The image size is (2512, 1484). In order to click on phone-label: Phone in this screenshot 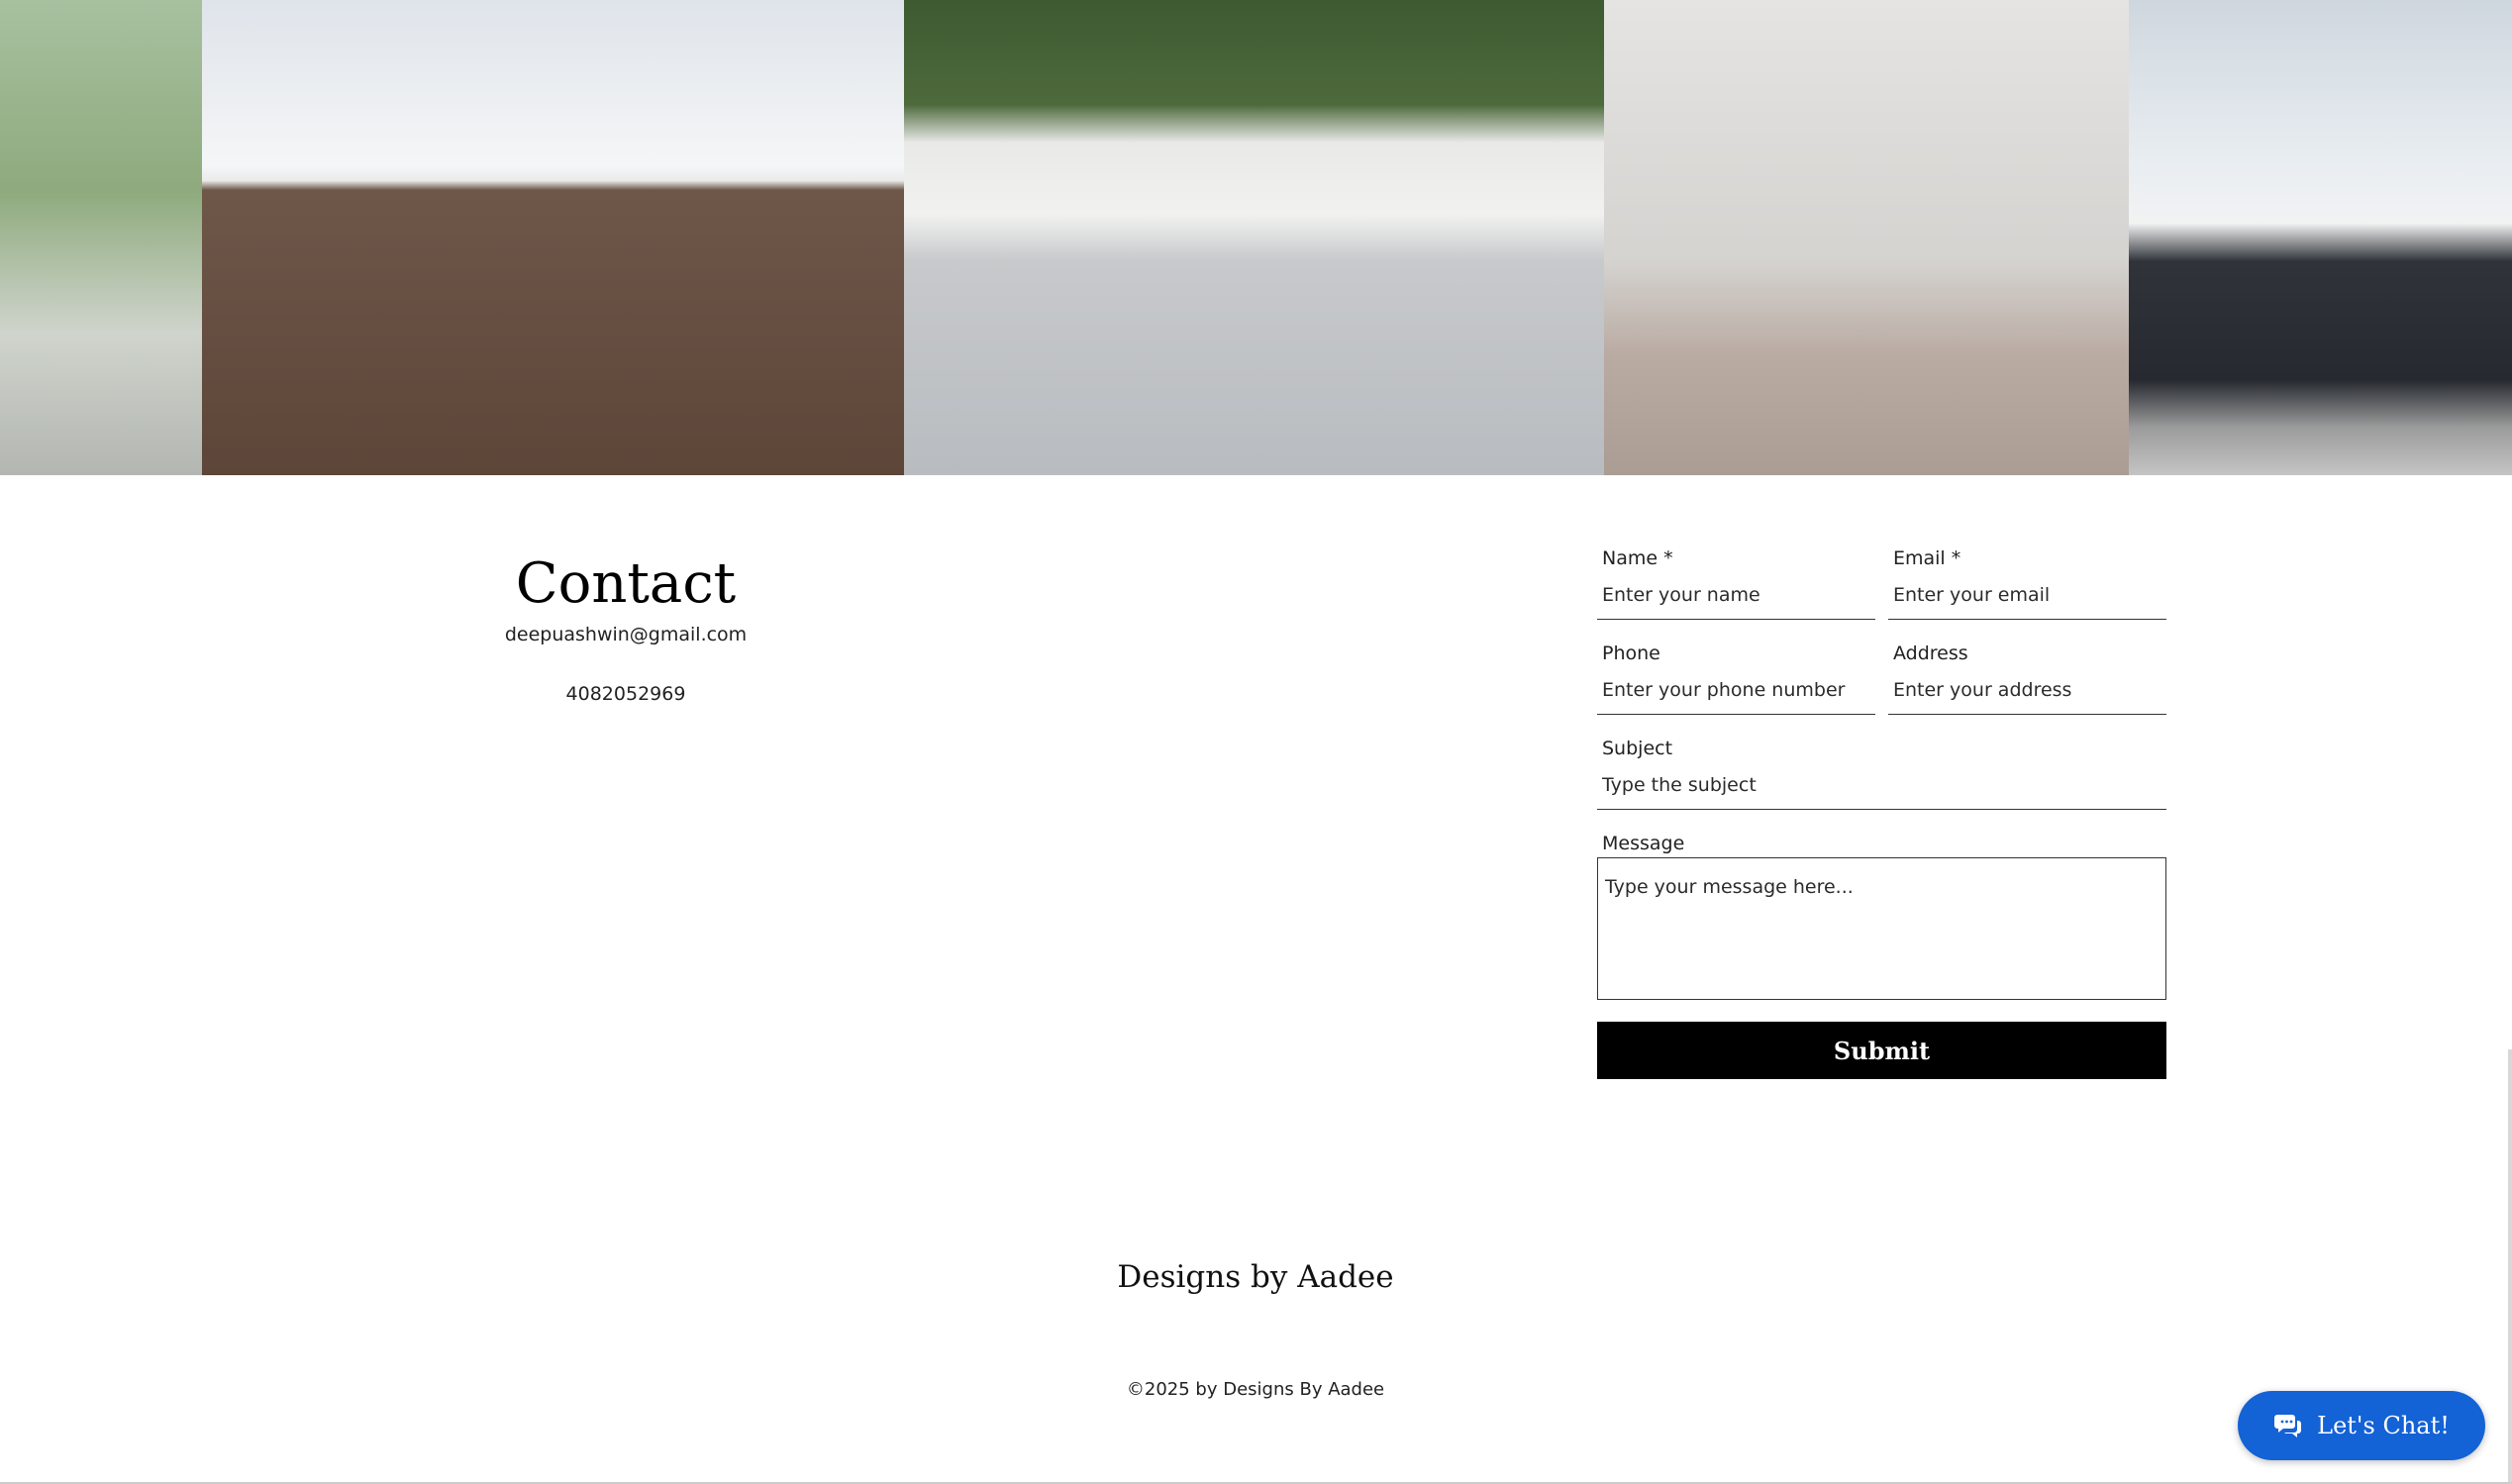, I will do `click(1631, 653)`.